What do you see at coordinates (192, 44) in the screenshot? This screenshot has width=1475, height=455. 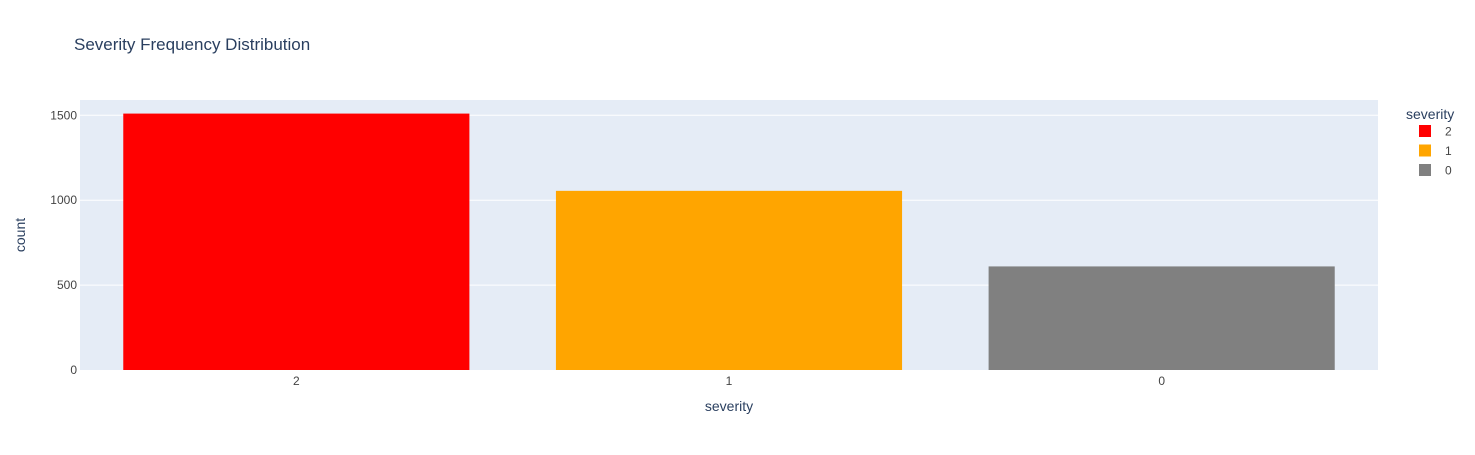 I see `chart-title: Severity Frequency Distribution` at bounding box center [192, 44].